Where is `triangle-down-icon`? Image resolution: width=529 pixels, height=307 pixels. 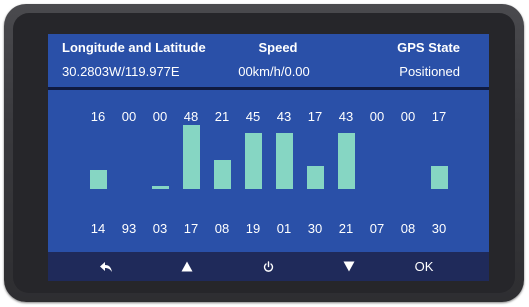
triangle-down-icon is located at coordinates (349, 266).